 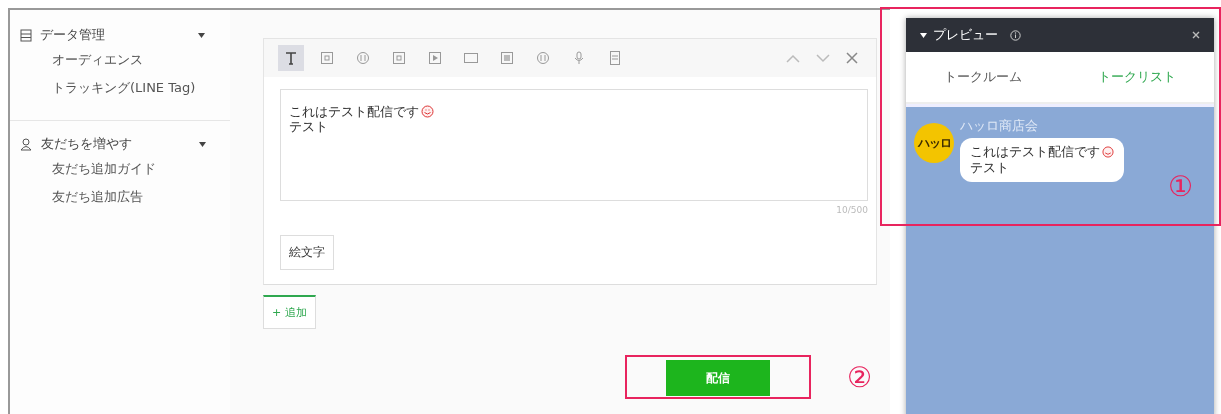 What do you see at coordinates (307, 252) in the screenshot?
I see `emoji-button: 絵文字` at bounding box center [307, 252].